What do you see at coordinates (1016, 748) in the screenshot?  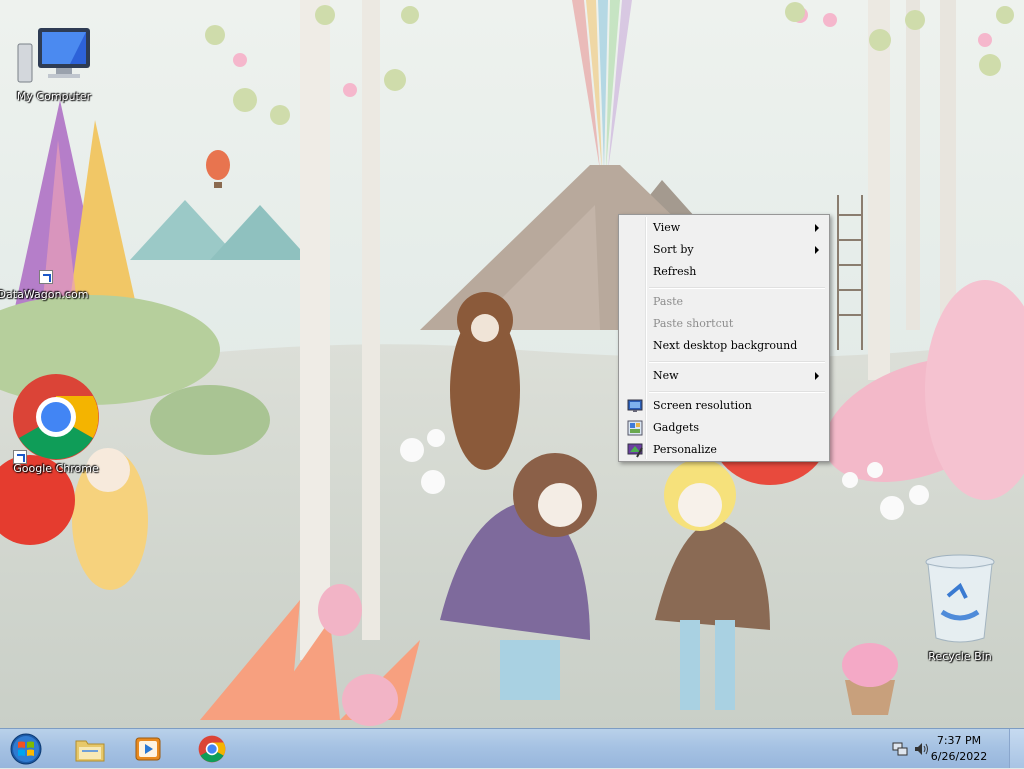 I see `show-desktop-button` at bounding box center [1016, 748].